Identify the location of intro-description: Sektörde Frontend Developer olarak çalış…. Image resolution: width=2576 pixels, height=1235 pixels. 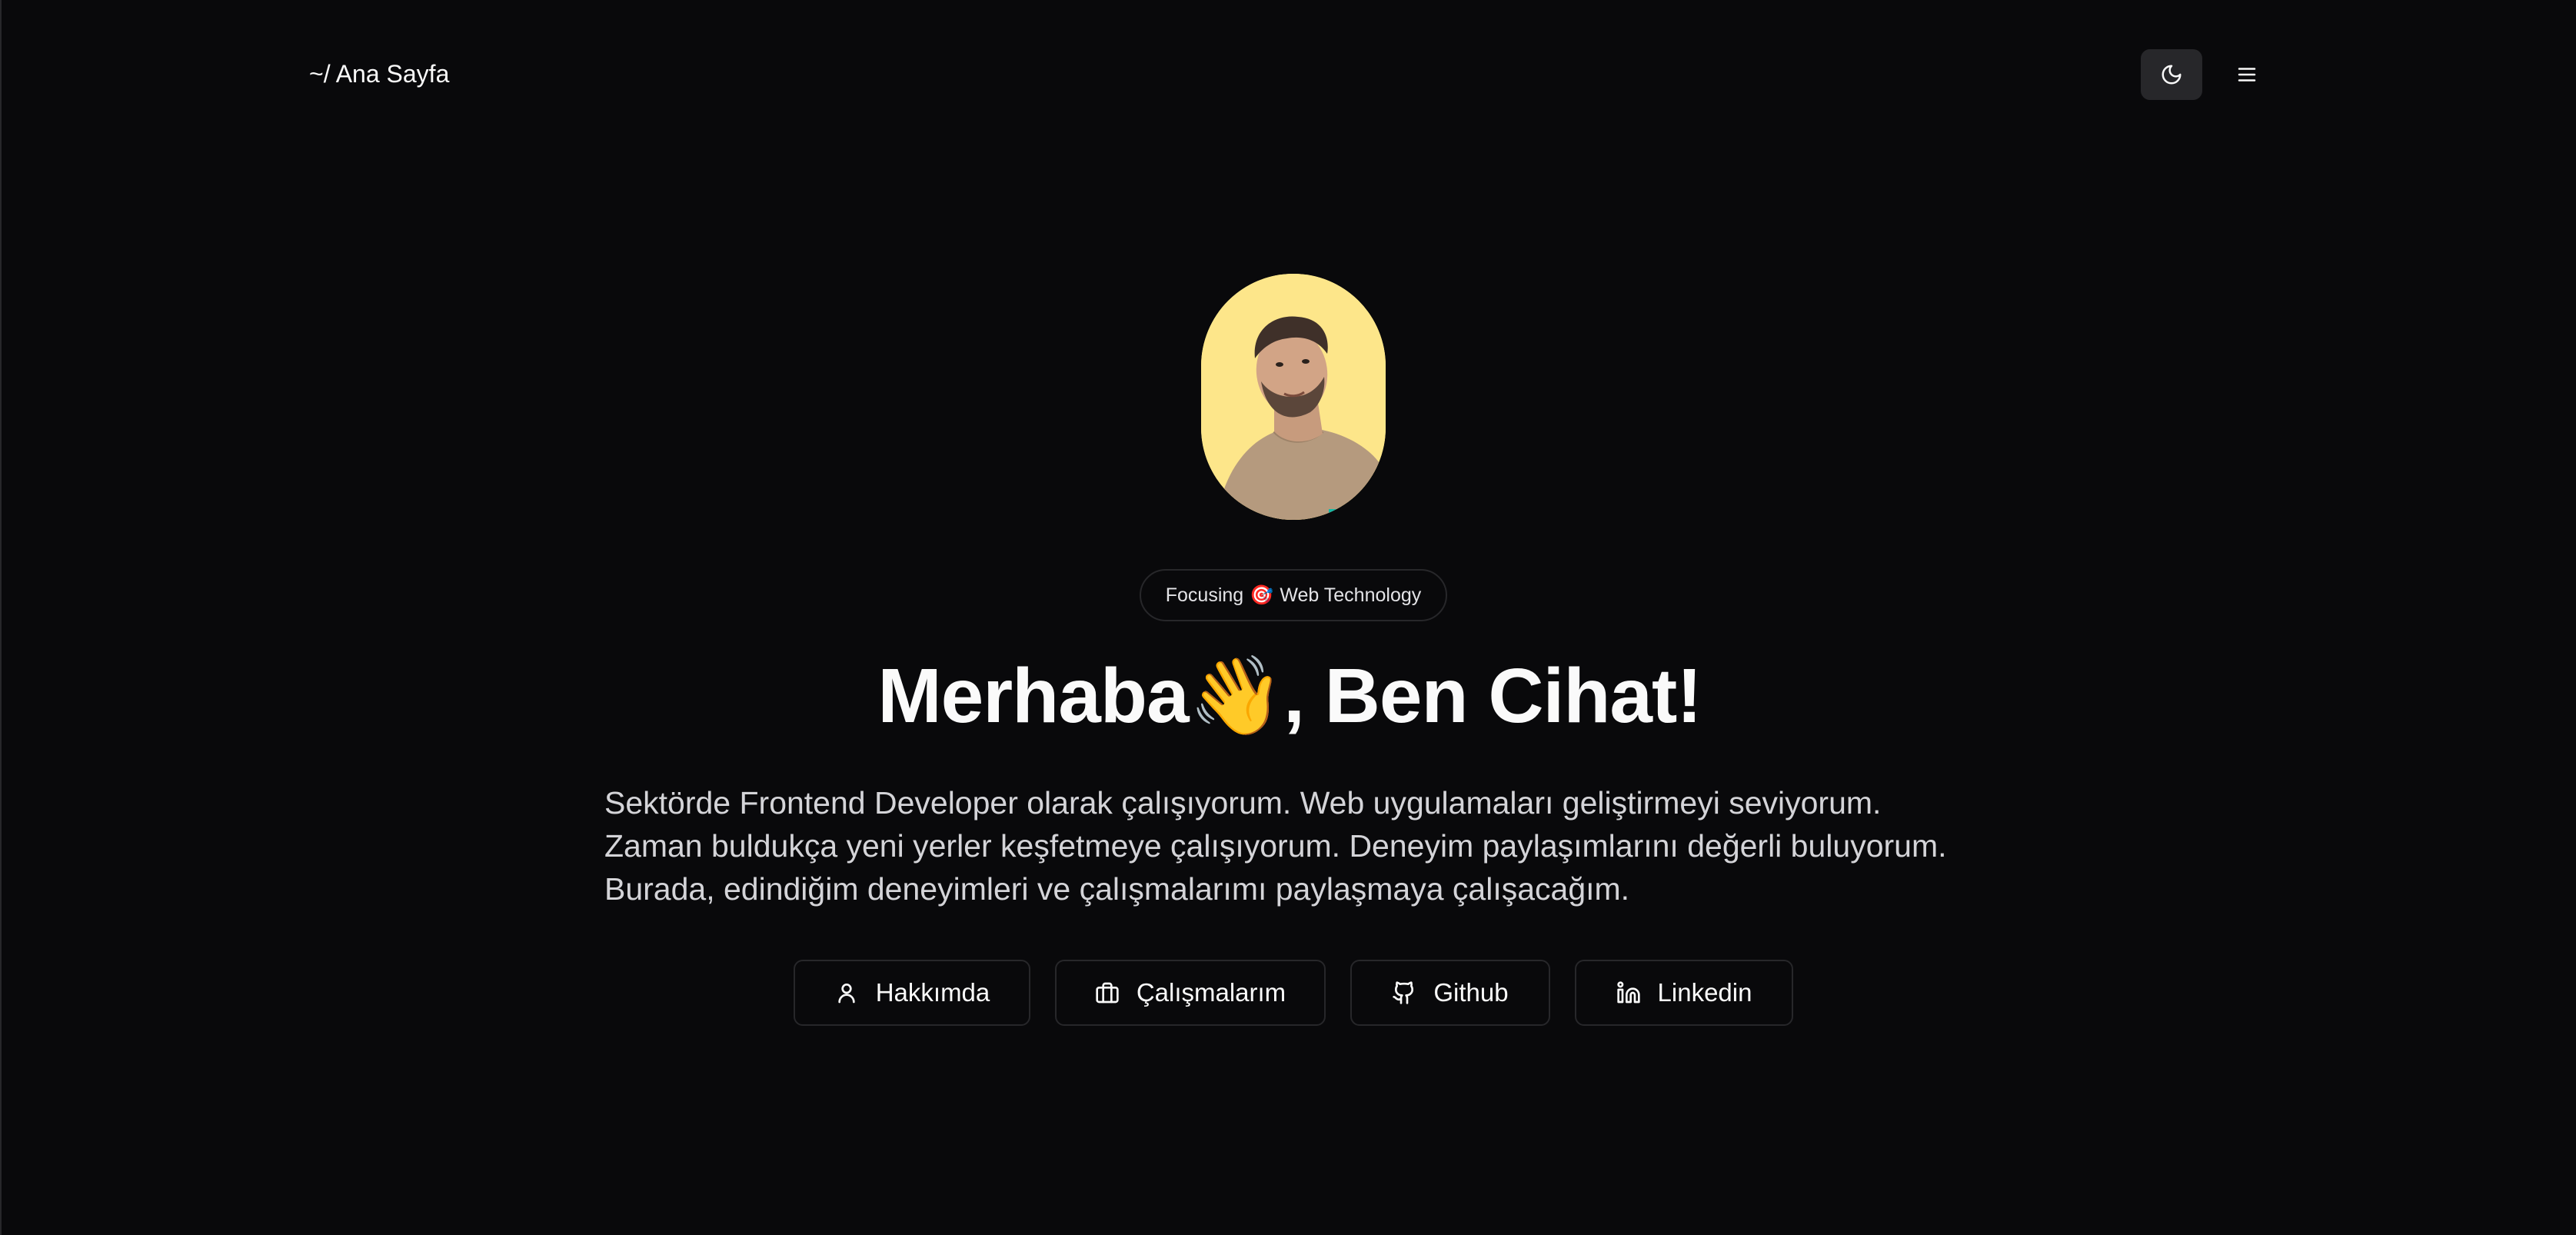
(1304, 845).